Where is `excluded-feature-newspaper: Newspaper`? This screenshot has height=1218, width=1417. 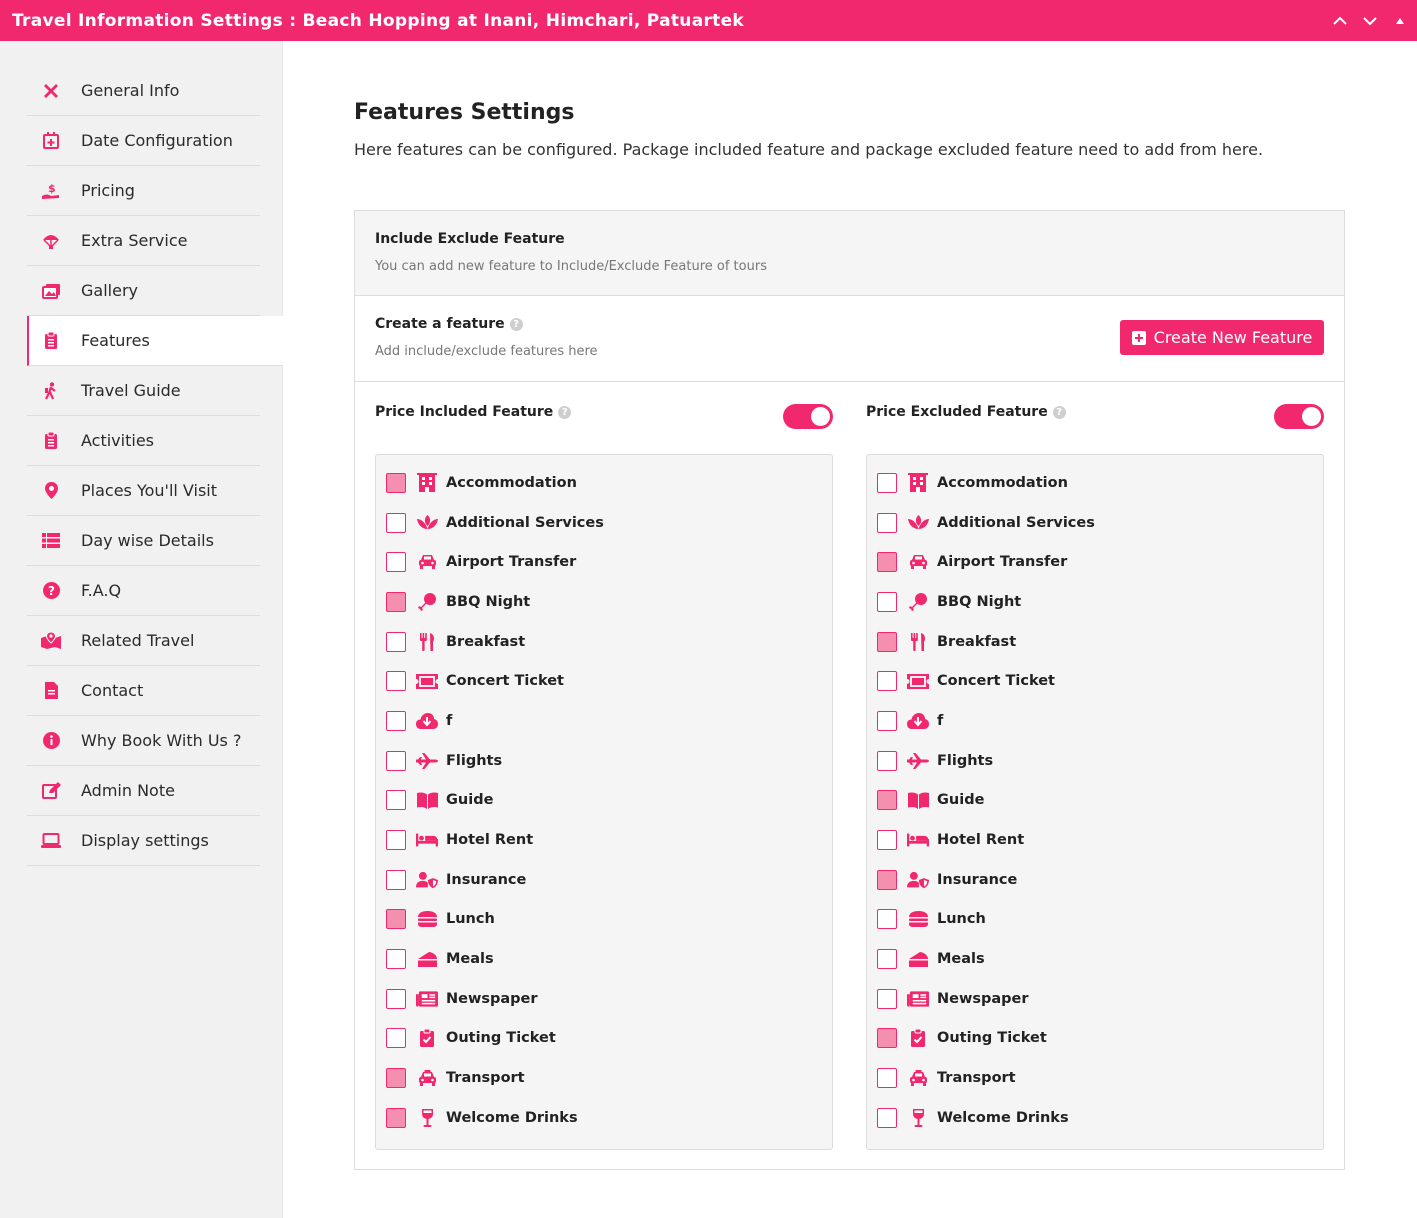 excluded-feature-newspaper: Newspaper is located at coordinates (1095, 999).